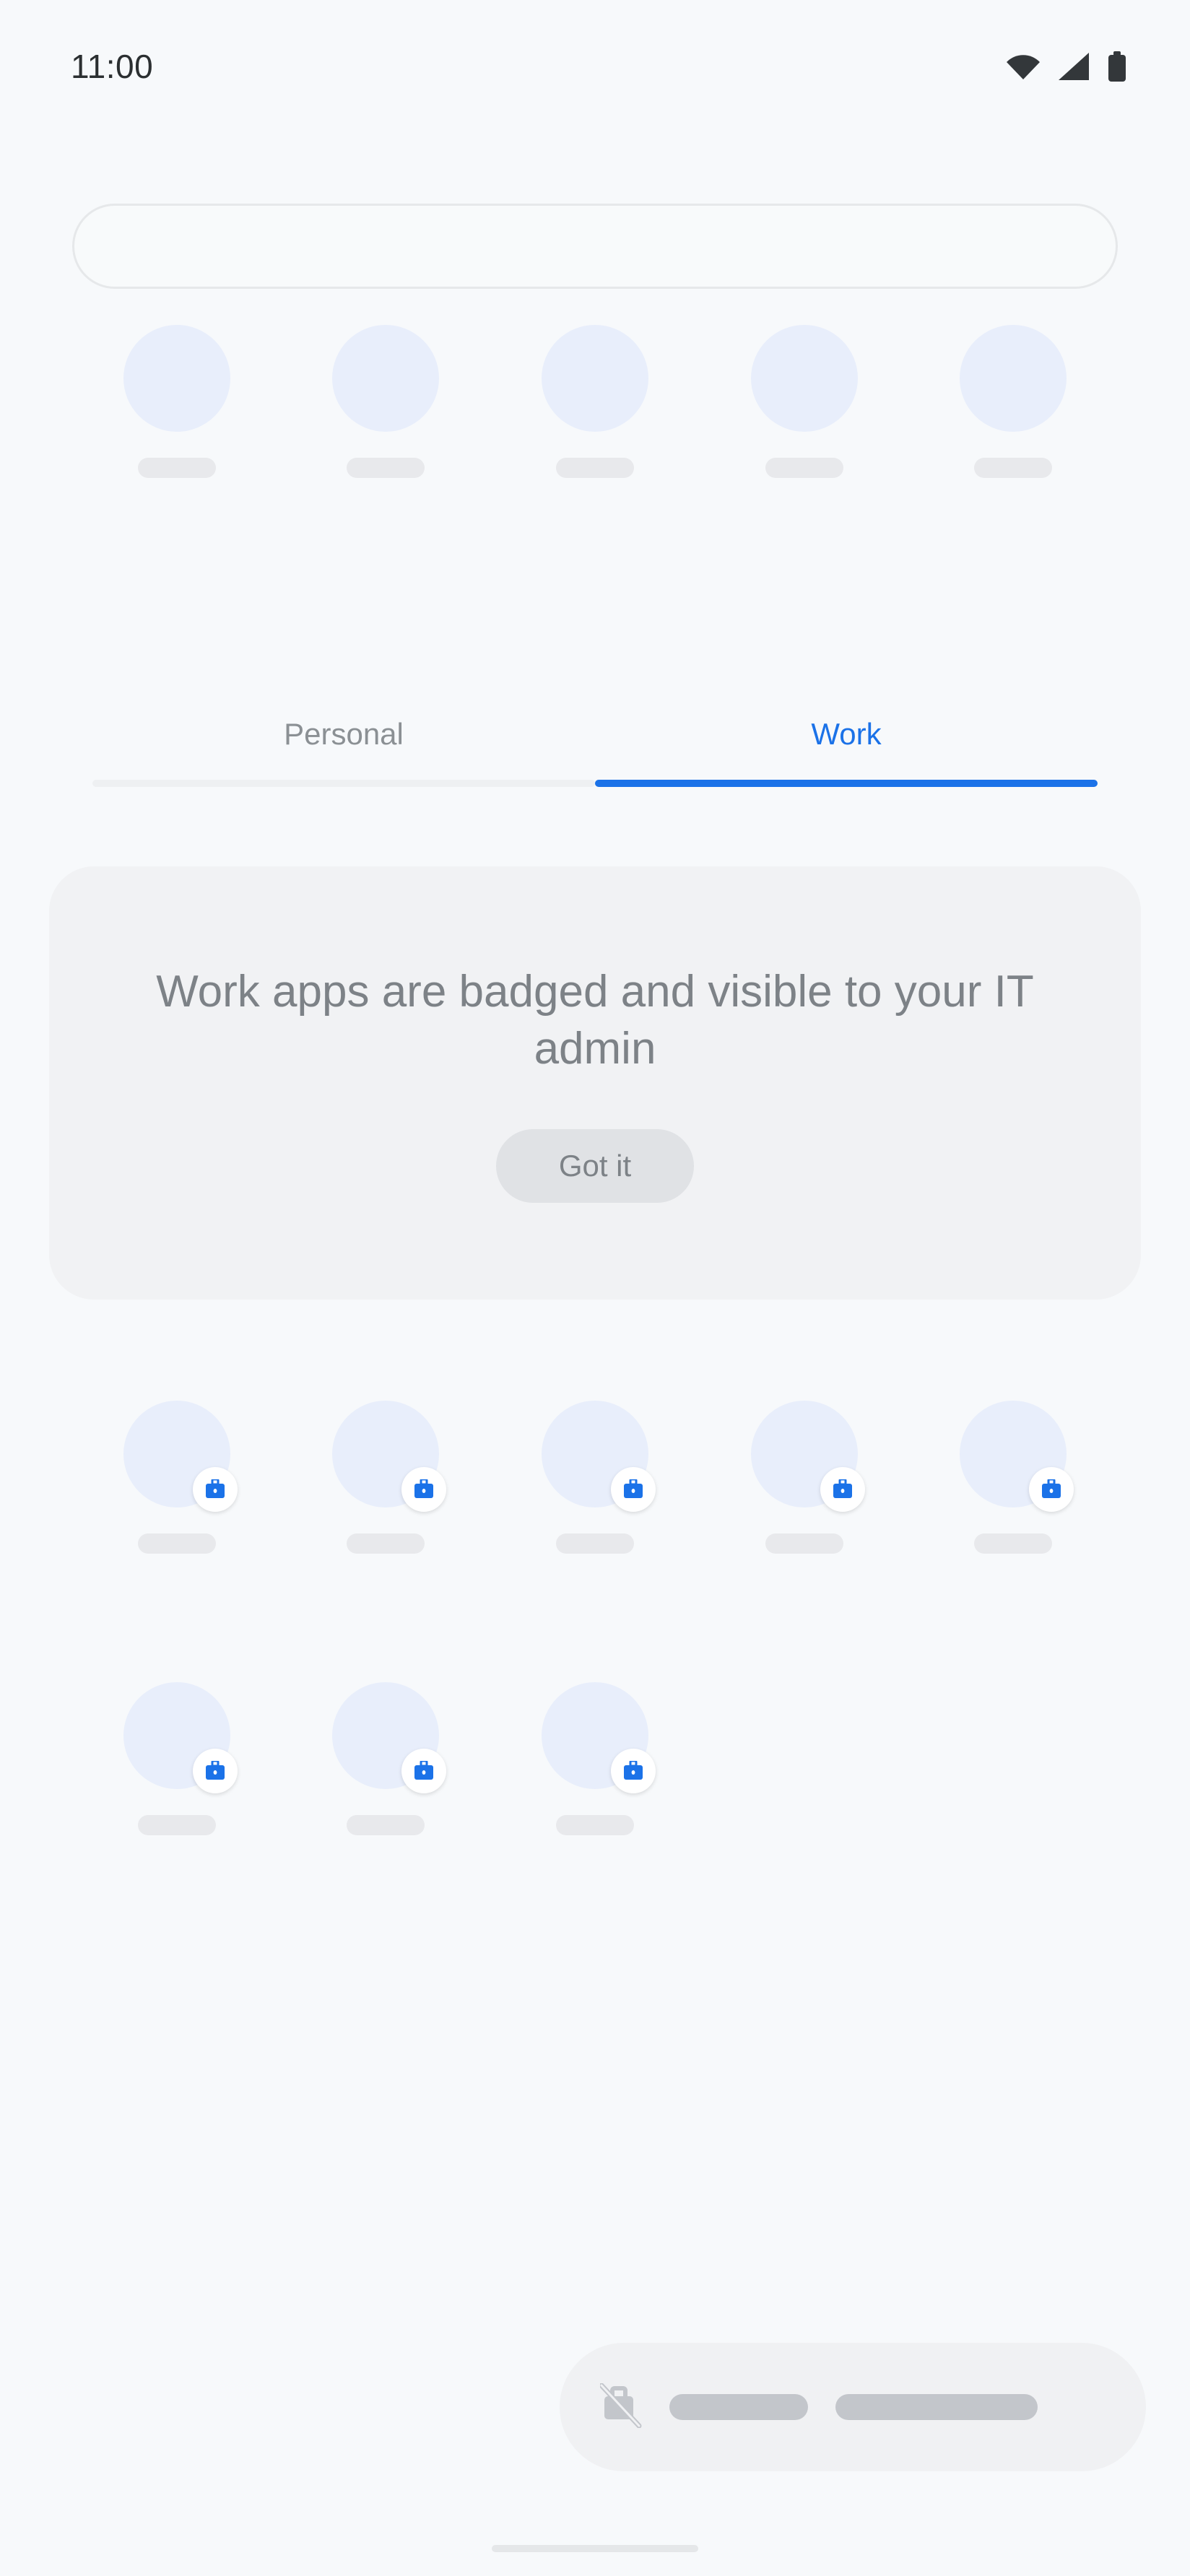  What do you see at coordinates (112, 66) in the screenshot?
I see `status-bar-clock: 11:00` at bounding box center [112, 66].